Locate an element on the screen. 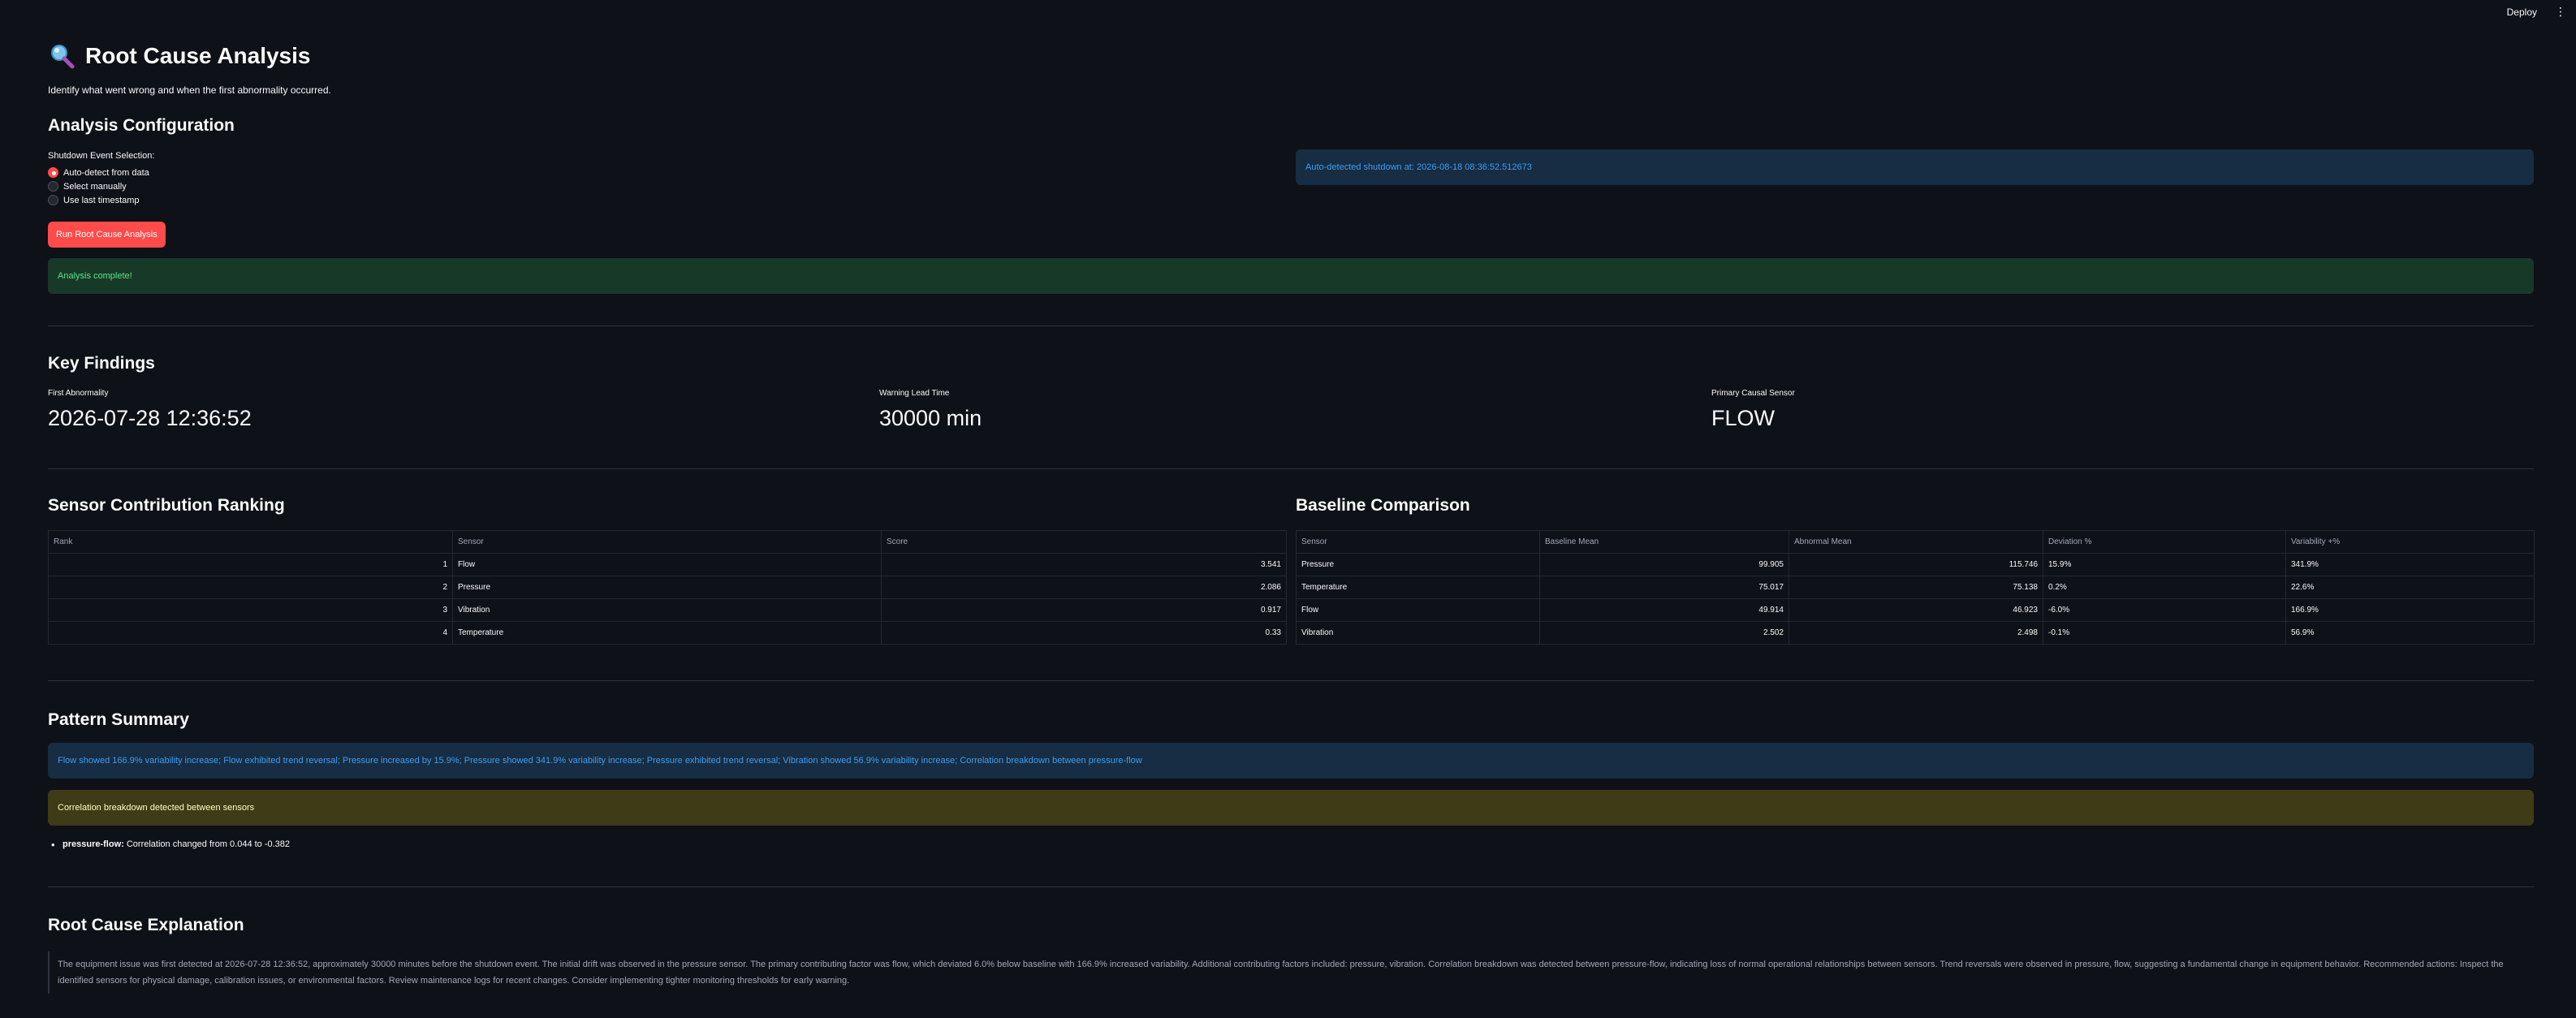 This screenshot has height=1018, width=2576. metric-value: FLOW is located at coordinates (1743, 418).